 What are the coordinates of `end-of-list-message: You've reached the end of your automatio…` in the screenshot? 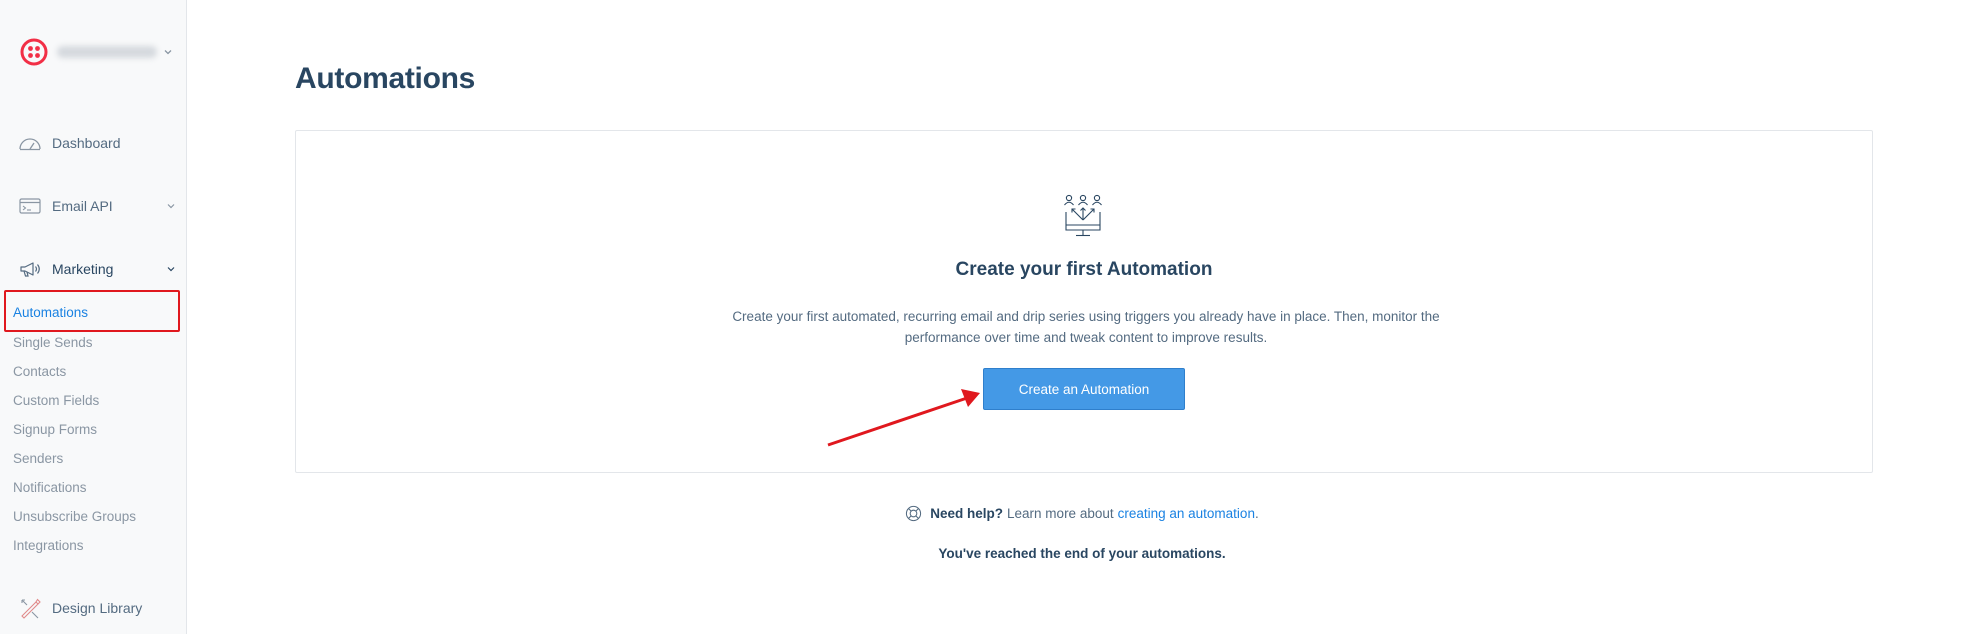 It's located at (989, 553).